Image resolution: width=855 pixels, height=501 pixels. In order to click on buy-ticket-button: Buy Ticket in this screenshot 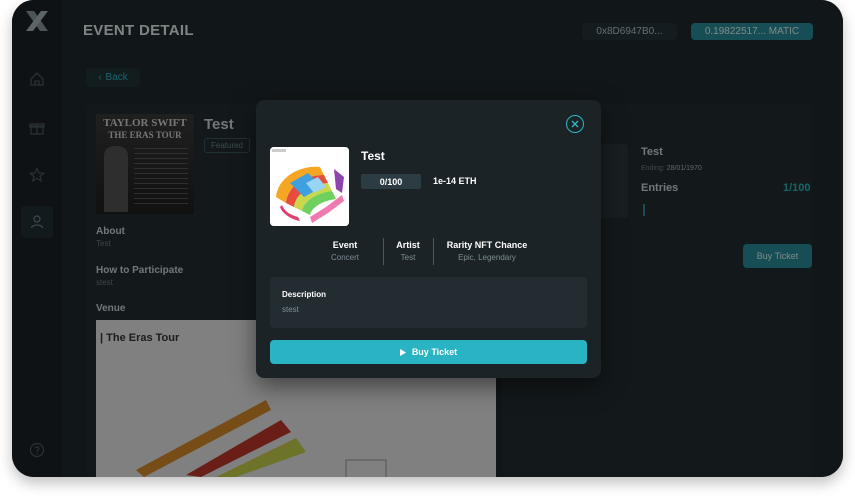, I will do `click(428, 352)`.